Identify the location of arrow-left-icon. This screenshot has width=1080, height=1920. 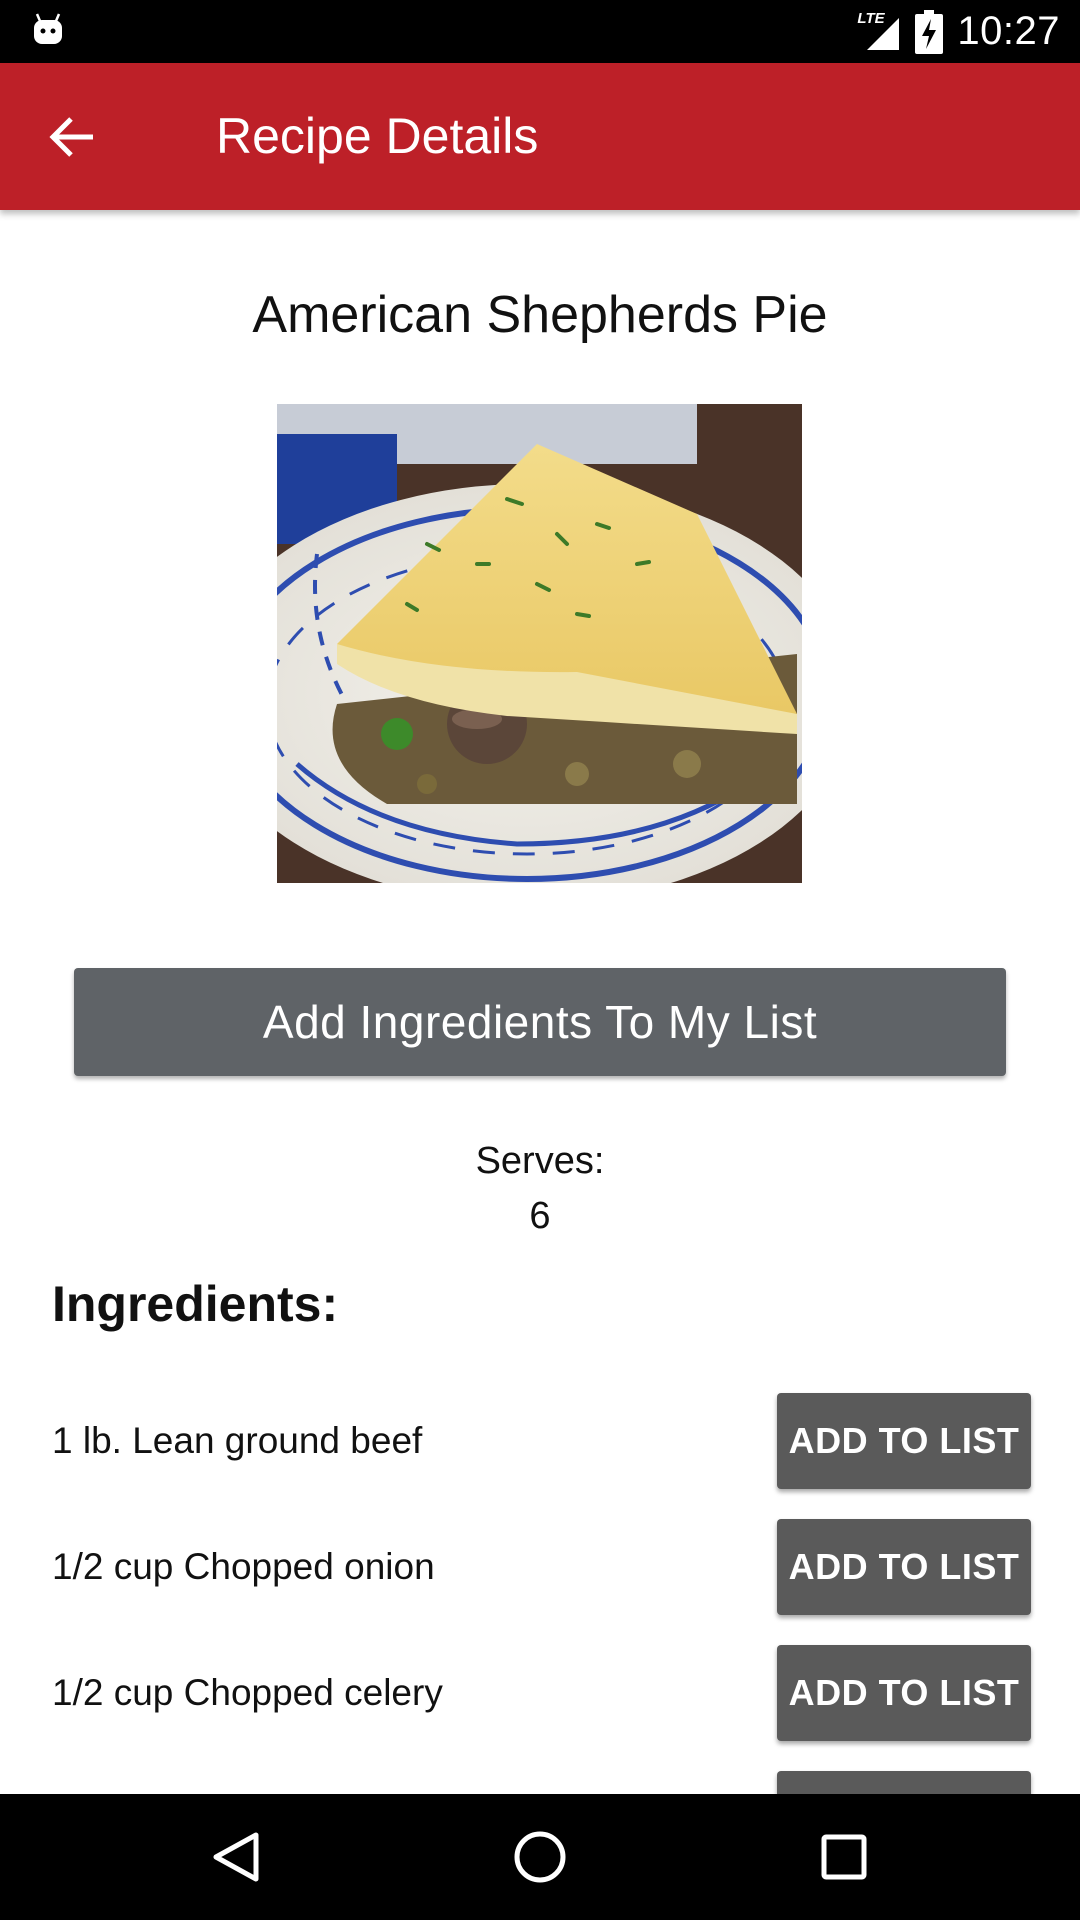
(71, 137).